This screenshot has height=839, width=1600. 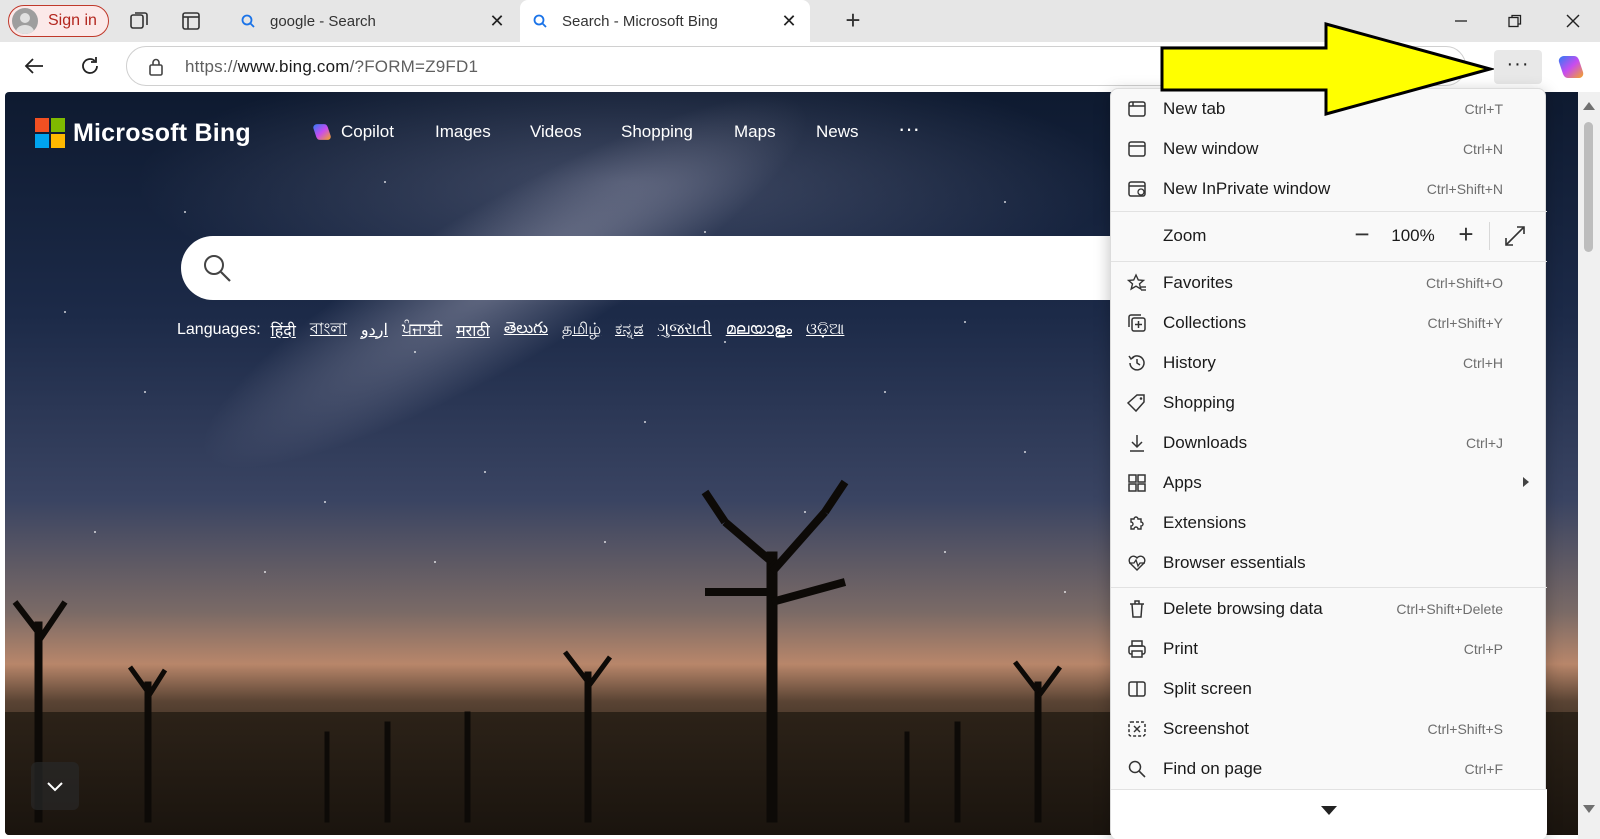 What do you see at coordinates (463, 132) in the screenshot?
I see `nav-images: Images` at bounding box center [463, 132].